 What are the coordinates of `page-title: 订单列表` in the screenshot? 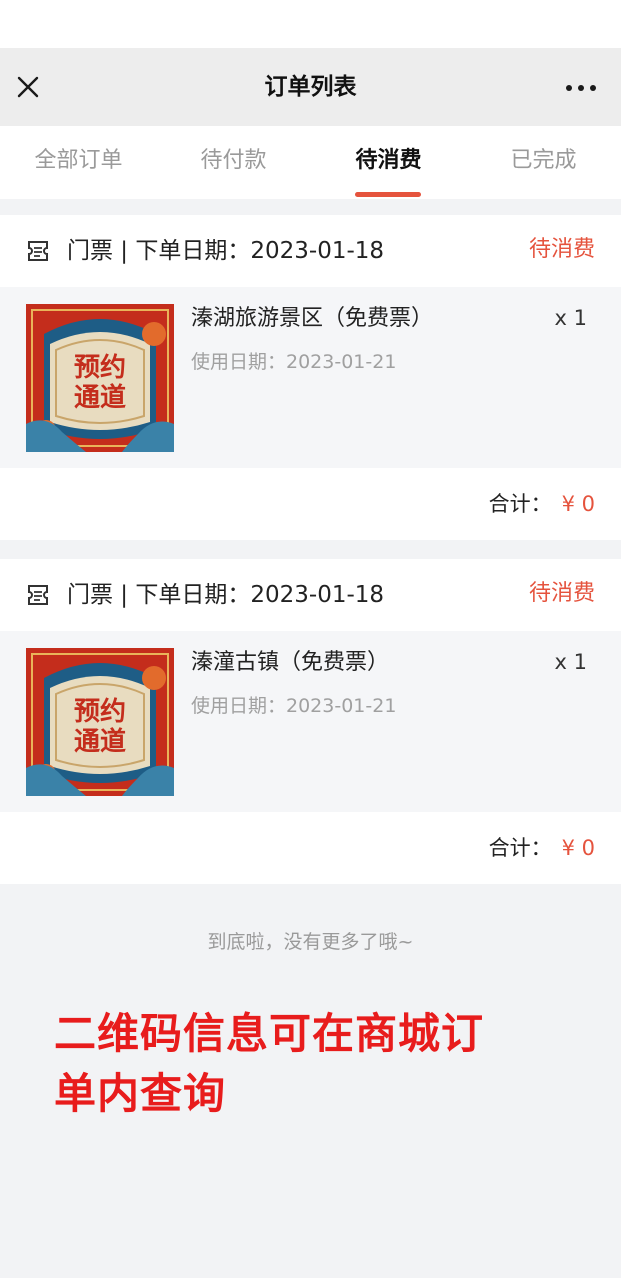 It's located at (310, 87).